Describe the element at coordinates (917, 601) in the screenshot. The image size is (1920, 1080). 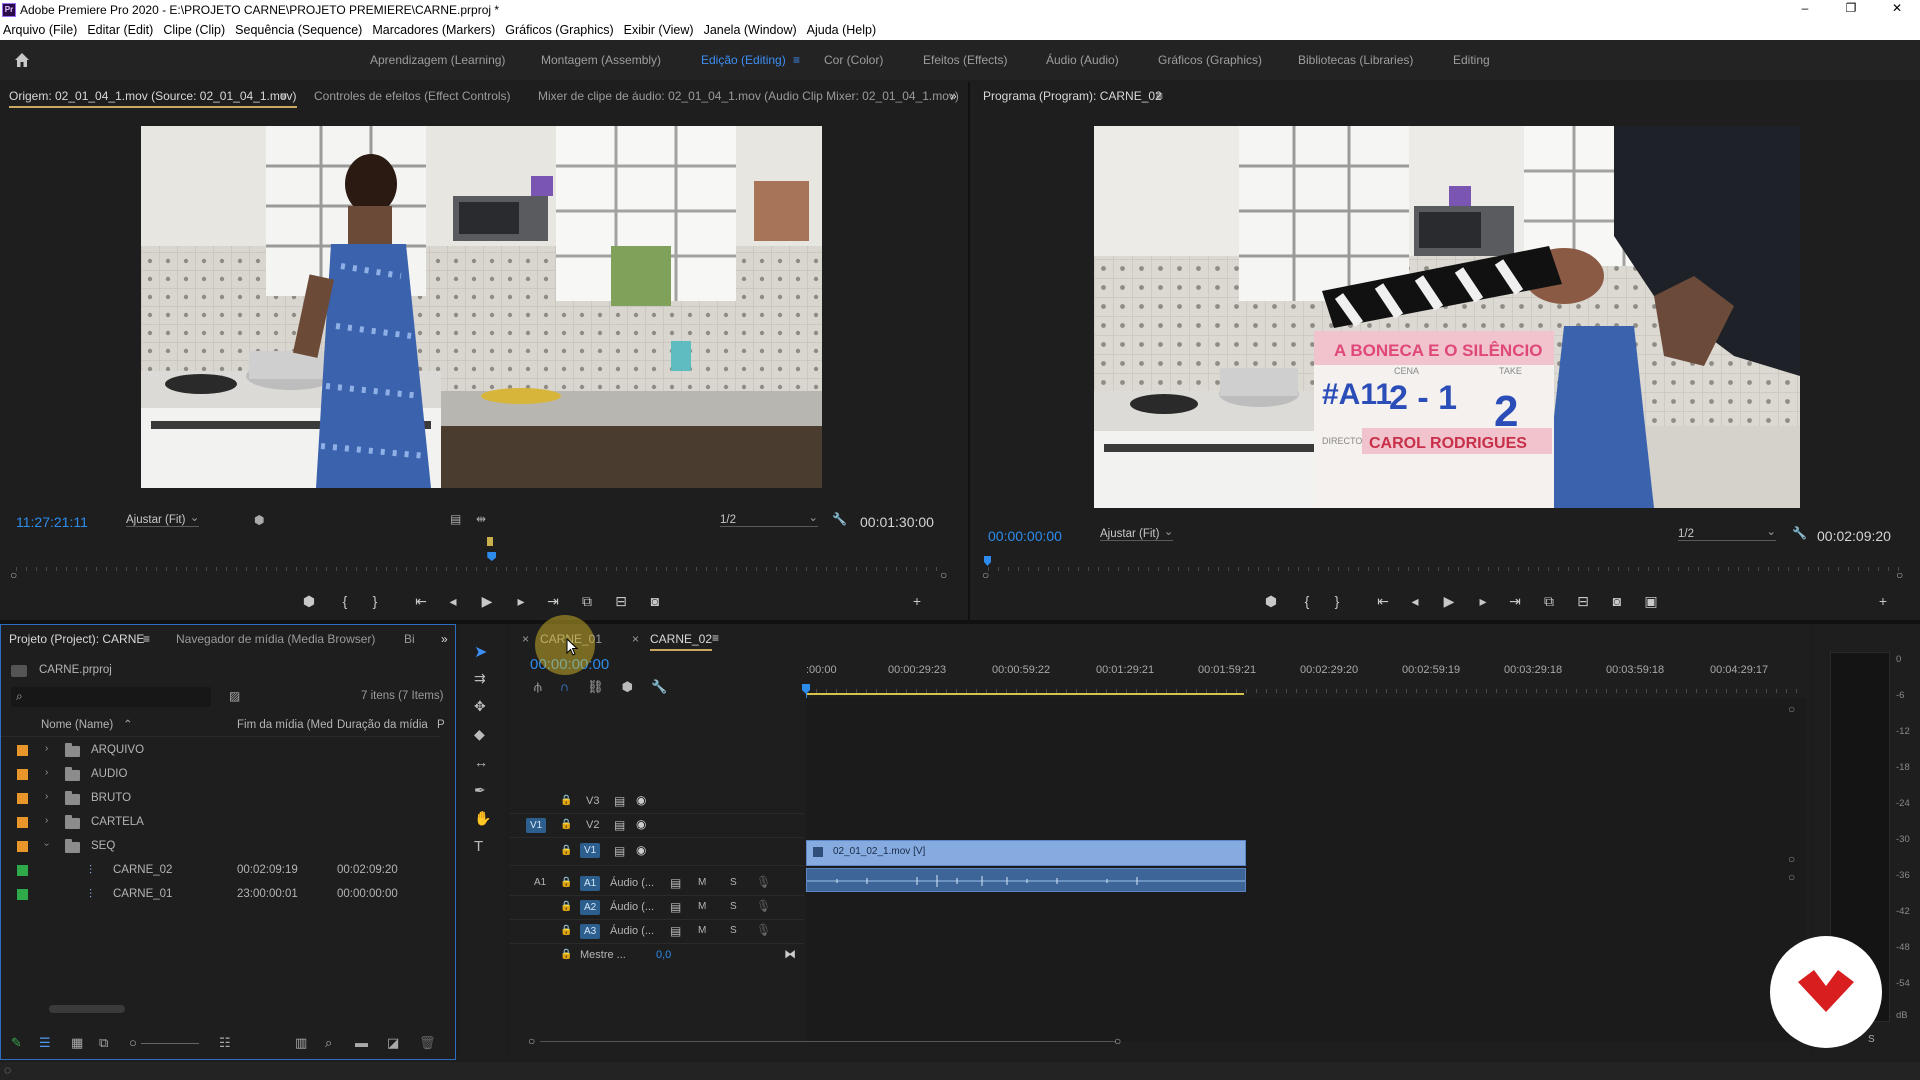
I see `source-button-editor-plus-icon: +` at that location.